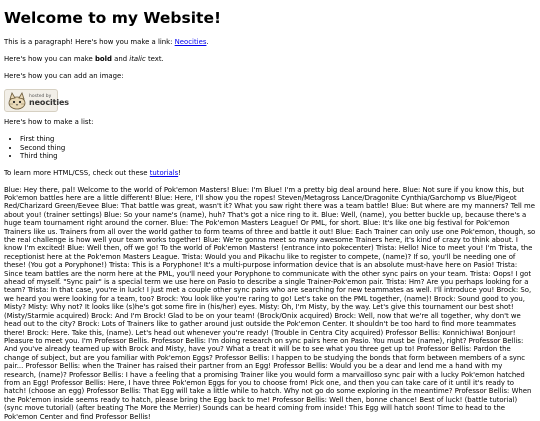  I want to click on hosted-by-neocities-badge: hosted by neocities, so click(36, 101).